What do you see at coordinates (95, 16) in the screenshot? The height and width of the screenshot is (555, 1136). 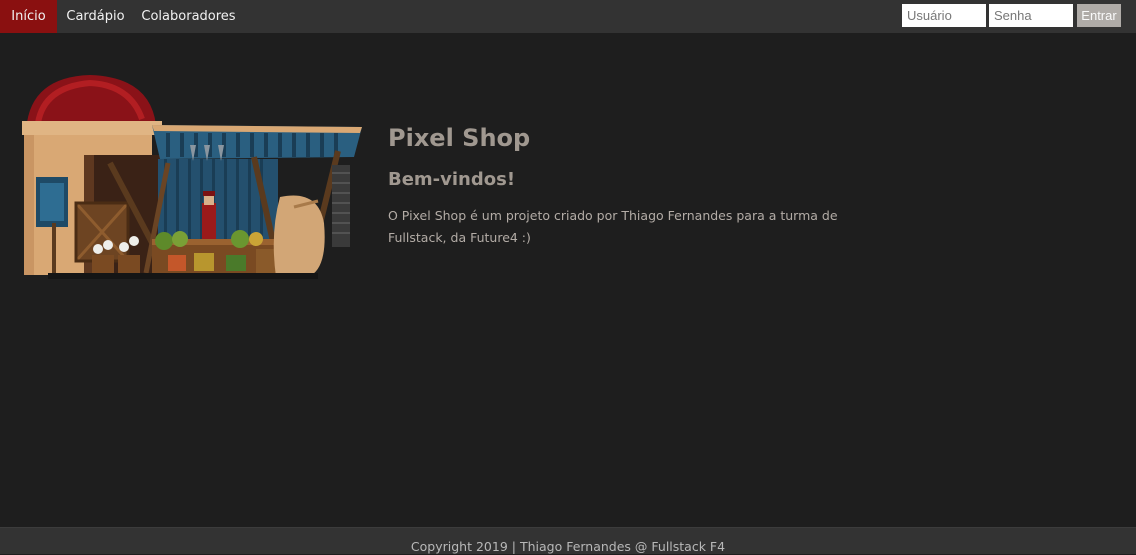 I see `nav-link-menu: Cardápio` at bounding box center [95, 16].